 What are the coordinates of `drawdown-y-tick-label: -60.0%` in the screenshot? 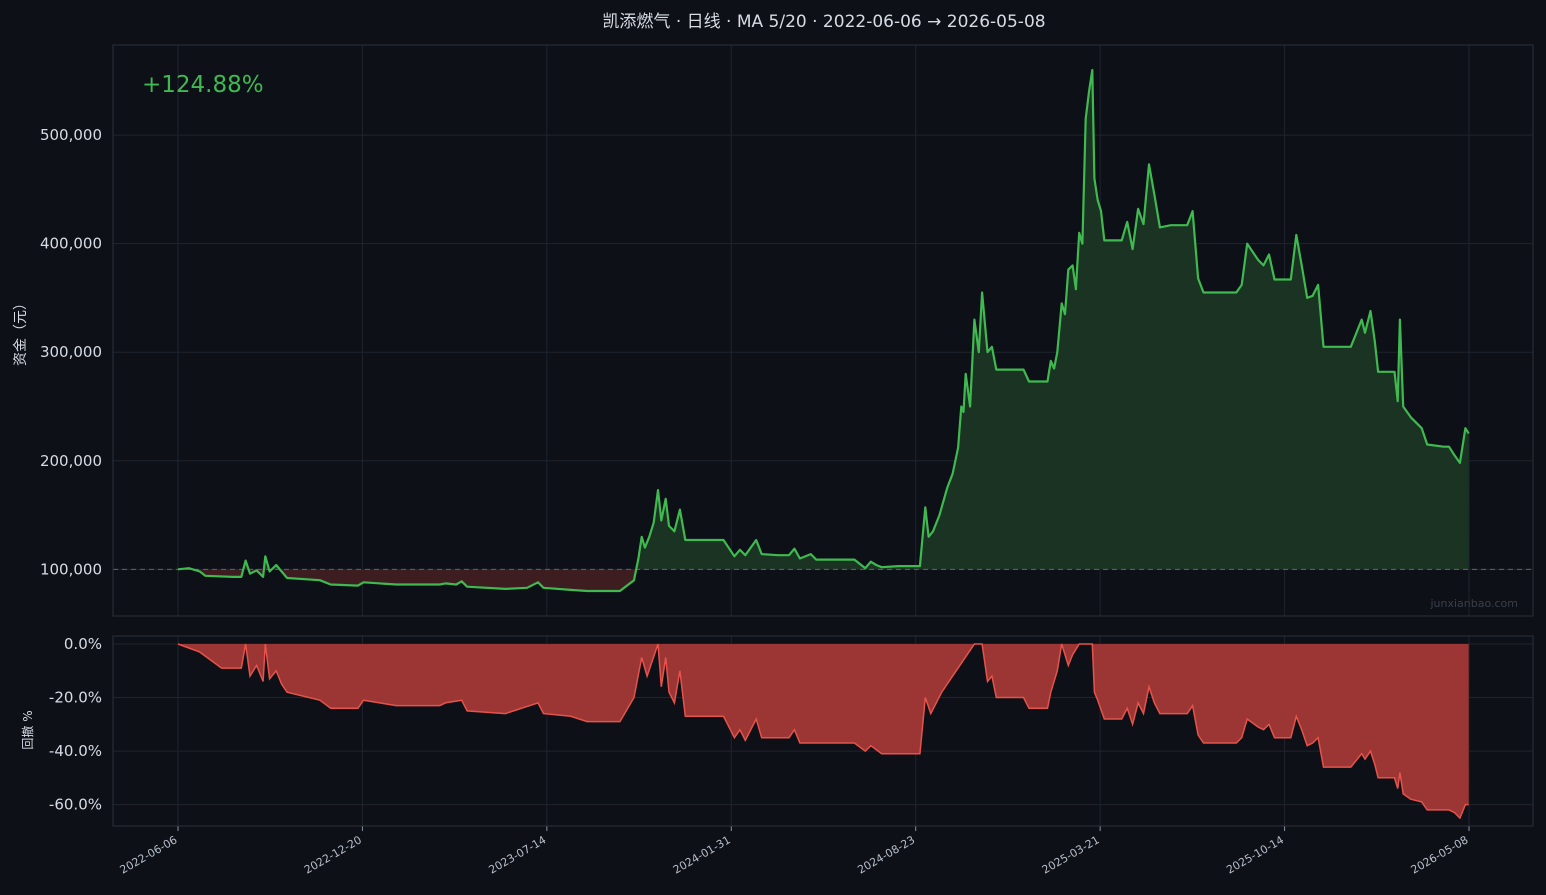 It's located at (75, 805).